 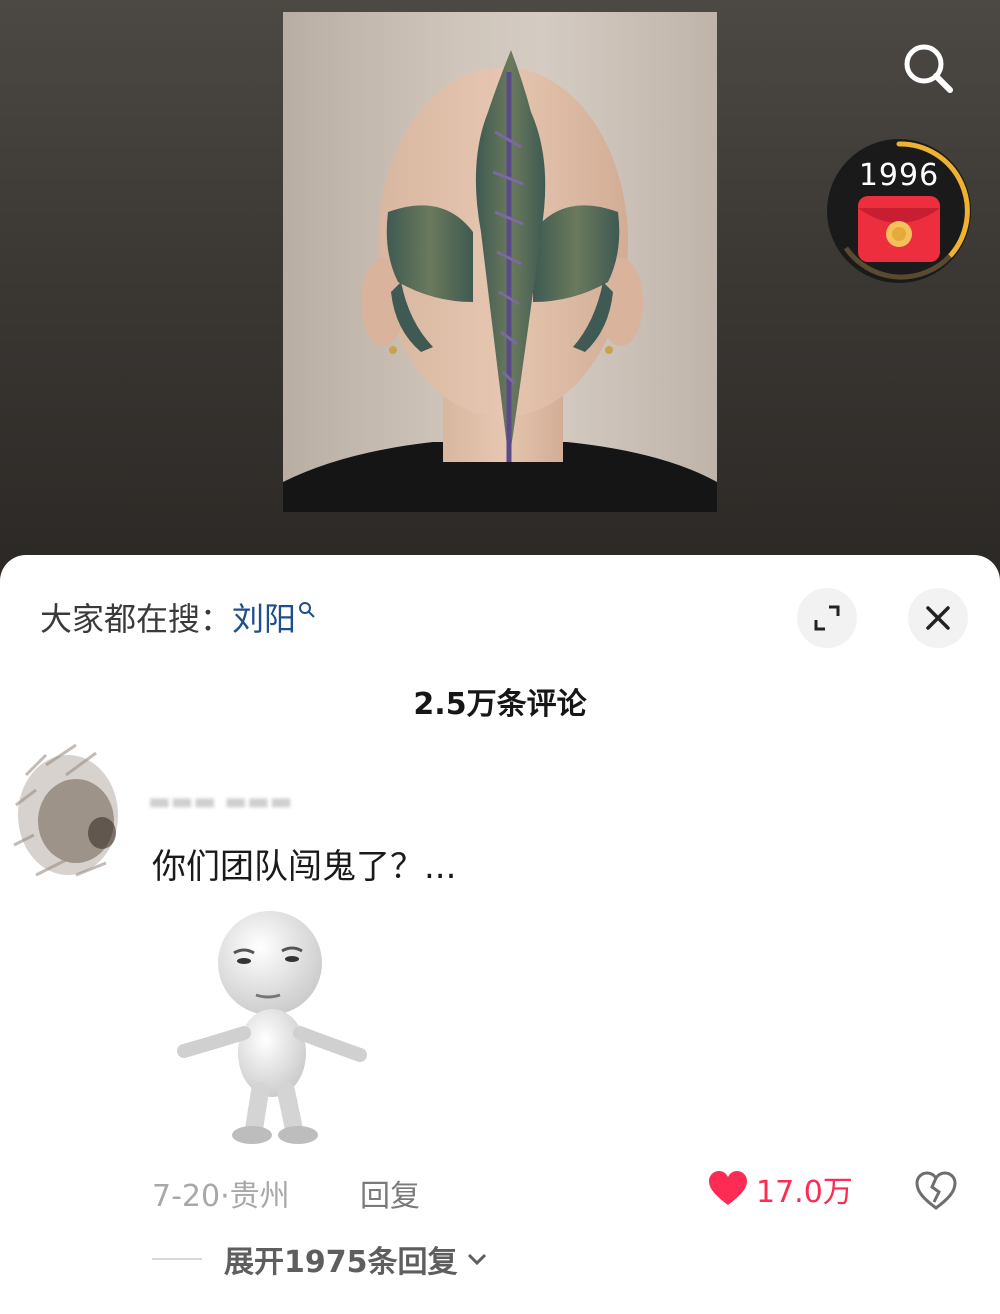 What do you see at coordinates (136, 619) in the screenshot?
I see `trending-prefix: 大家都在搜：` at bounding box center [136, 619].